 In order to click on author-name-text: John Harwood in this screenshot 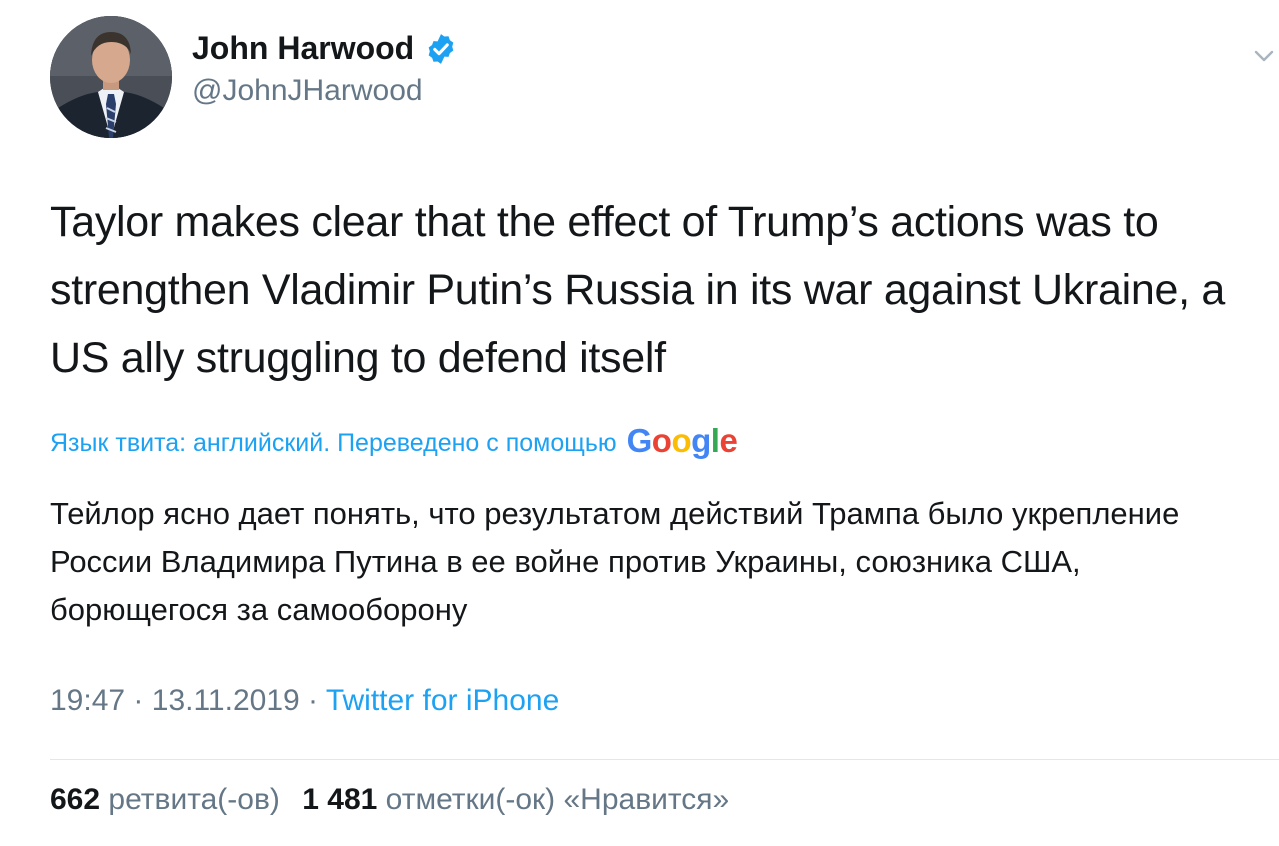, I will do `click(303, 48)`.